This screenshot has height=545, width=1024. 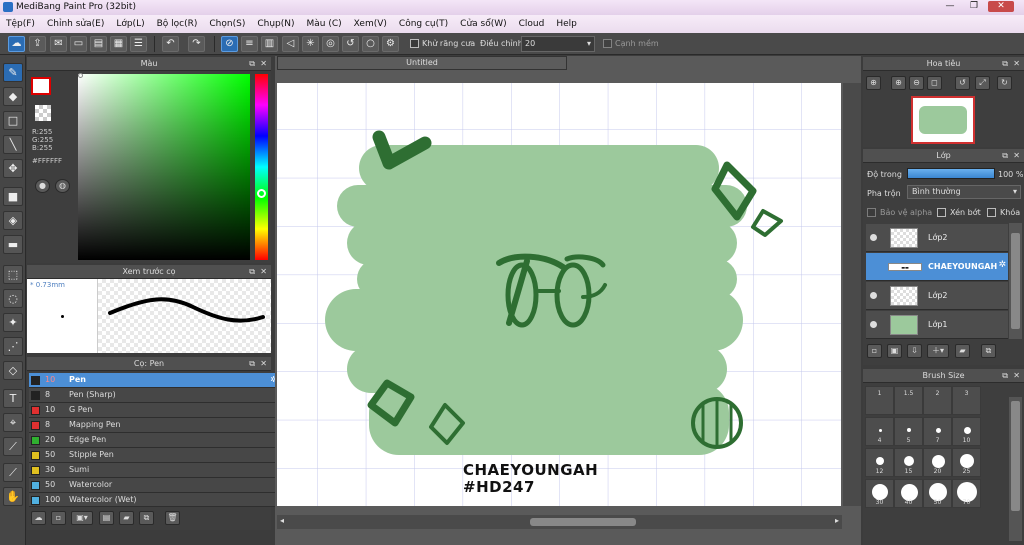 I want to click on canvas-hscroll: ◂ ▸, so click(x=559, y=522).